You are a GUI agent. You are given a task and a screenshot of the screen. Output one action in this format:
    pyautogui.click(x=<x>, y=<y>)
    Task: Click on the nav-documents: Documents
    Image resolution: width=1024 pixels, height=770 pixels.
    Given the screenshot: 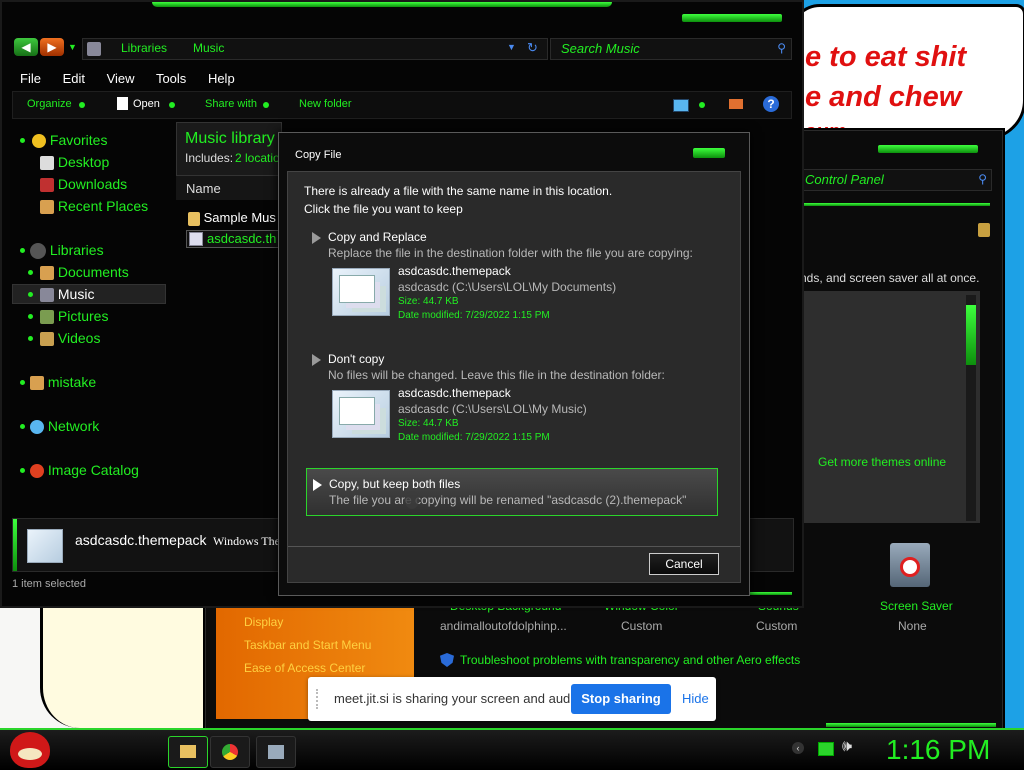 What is the action you would take?
    pyautogui.click(x=84, y=272)
    